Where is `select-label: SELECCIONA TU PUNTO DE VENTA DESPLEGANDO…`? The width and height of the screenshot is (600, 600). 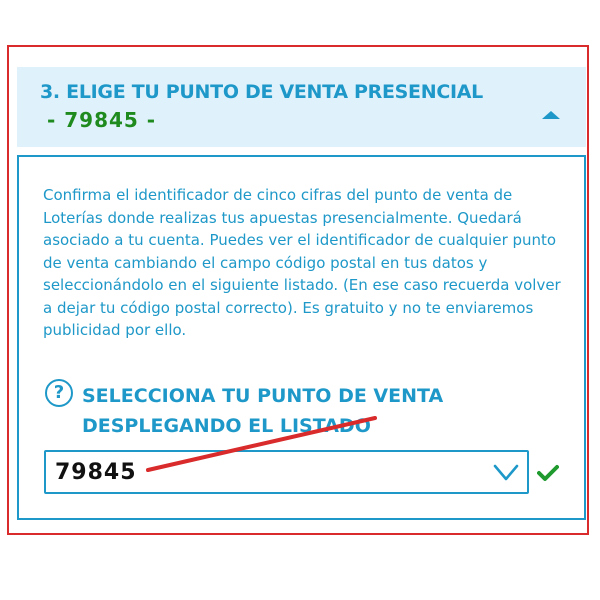
select-label: SELECCIONA TU PUNTO DE VENTA DESPLEGANDO… is located at coordinates (263, 411).